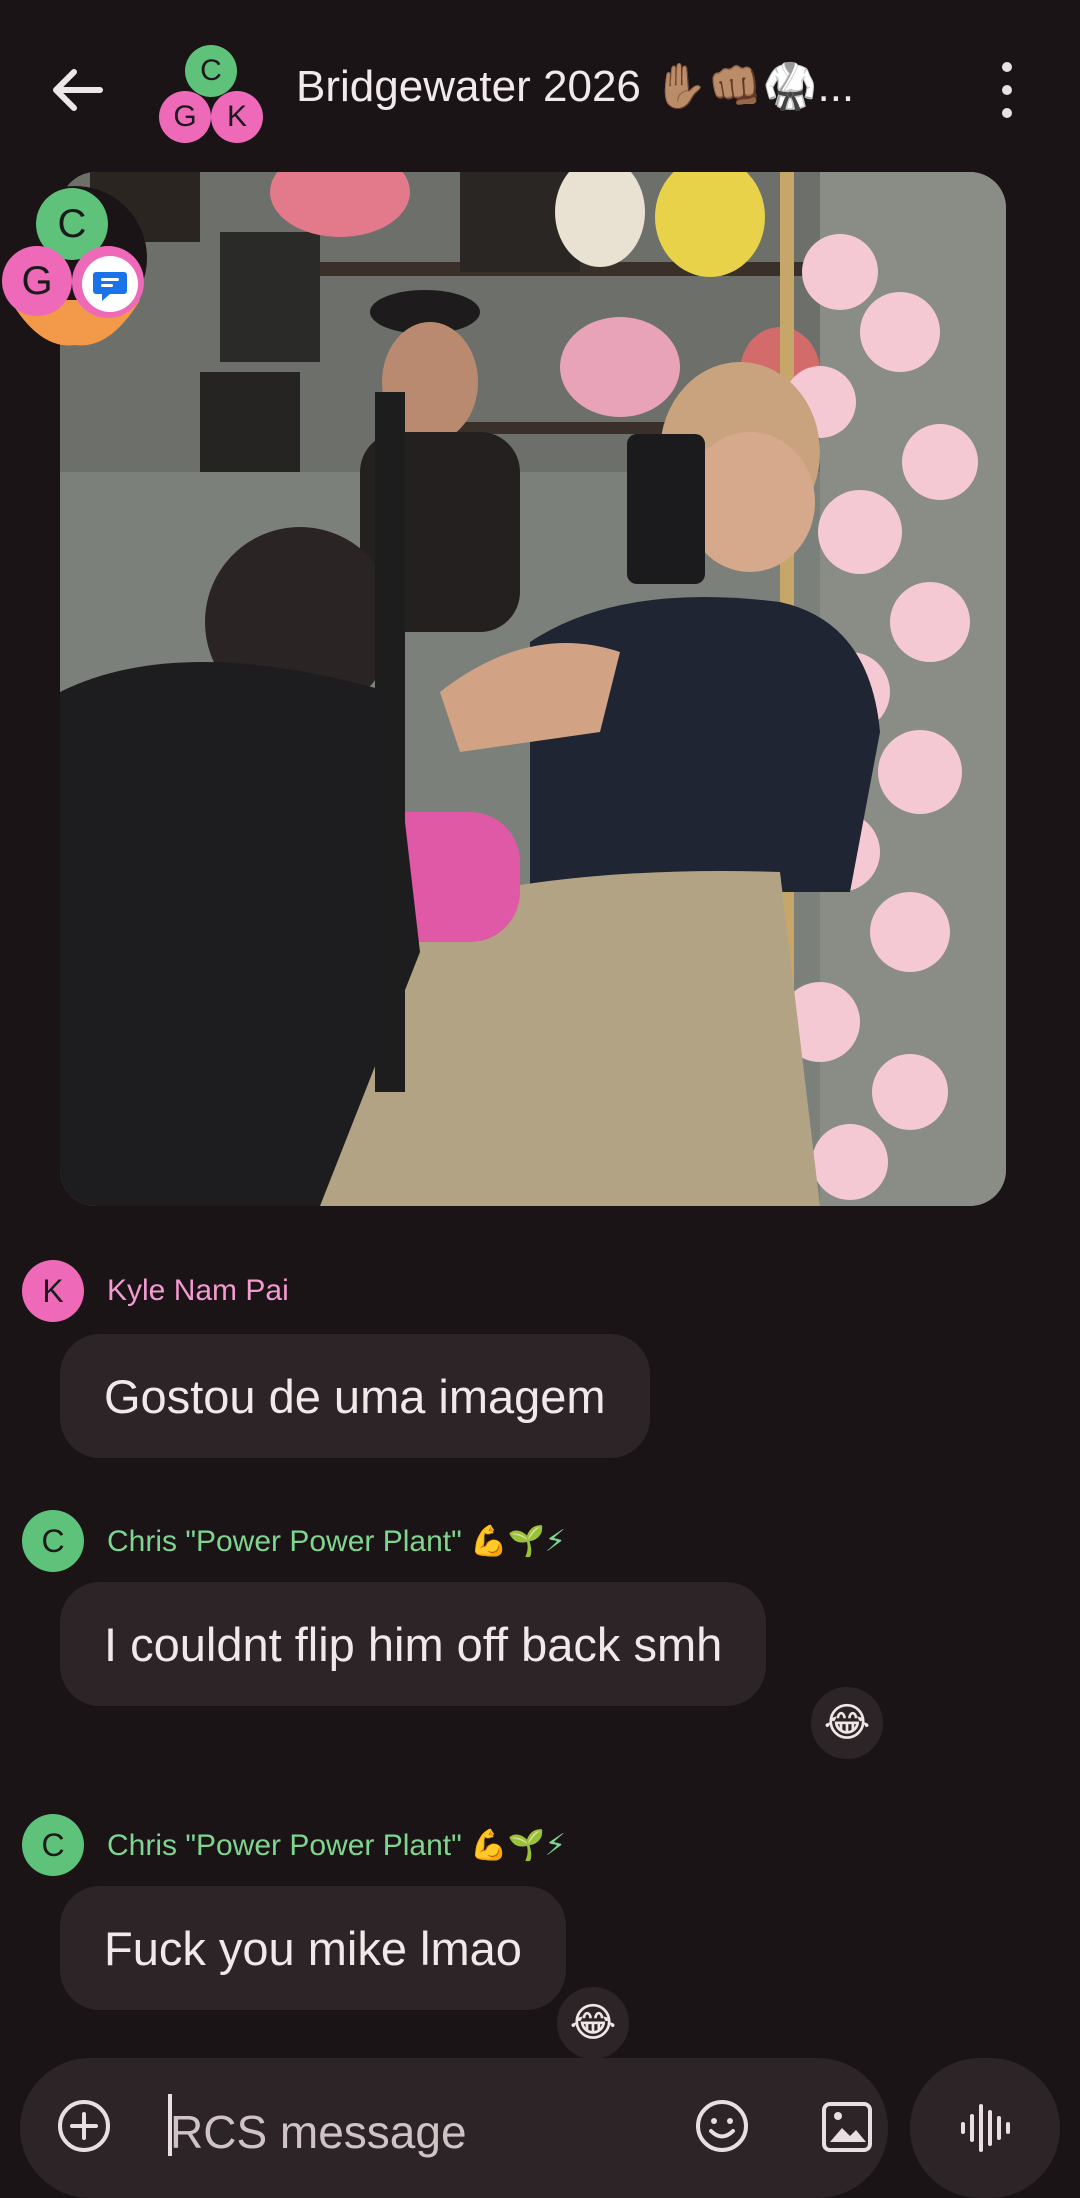 The width and height of the screenshot is (1080, 2198). I want to click on back-arrow-icon, so click(77, 90).